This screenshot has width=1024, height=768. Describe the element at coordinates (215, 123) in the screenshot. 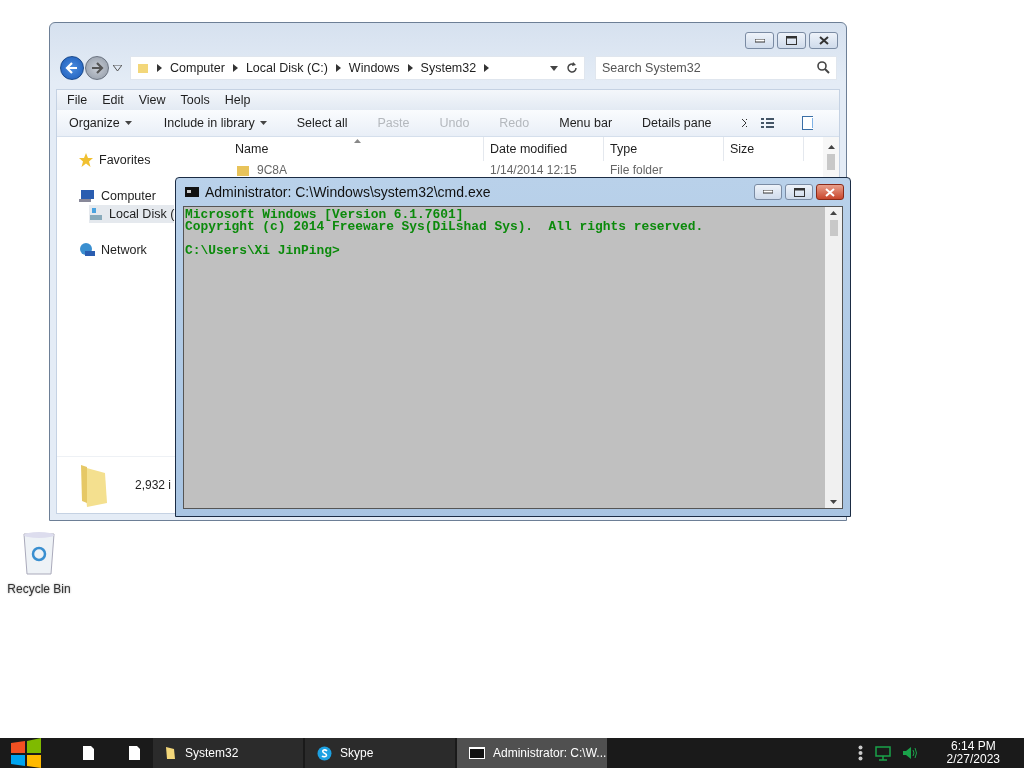

I see `toolbar-button: Include in library` at that location.